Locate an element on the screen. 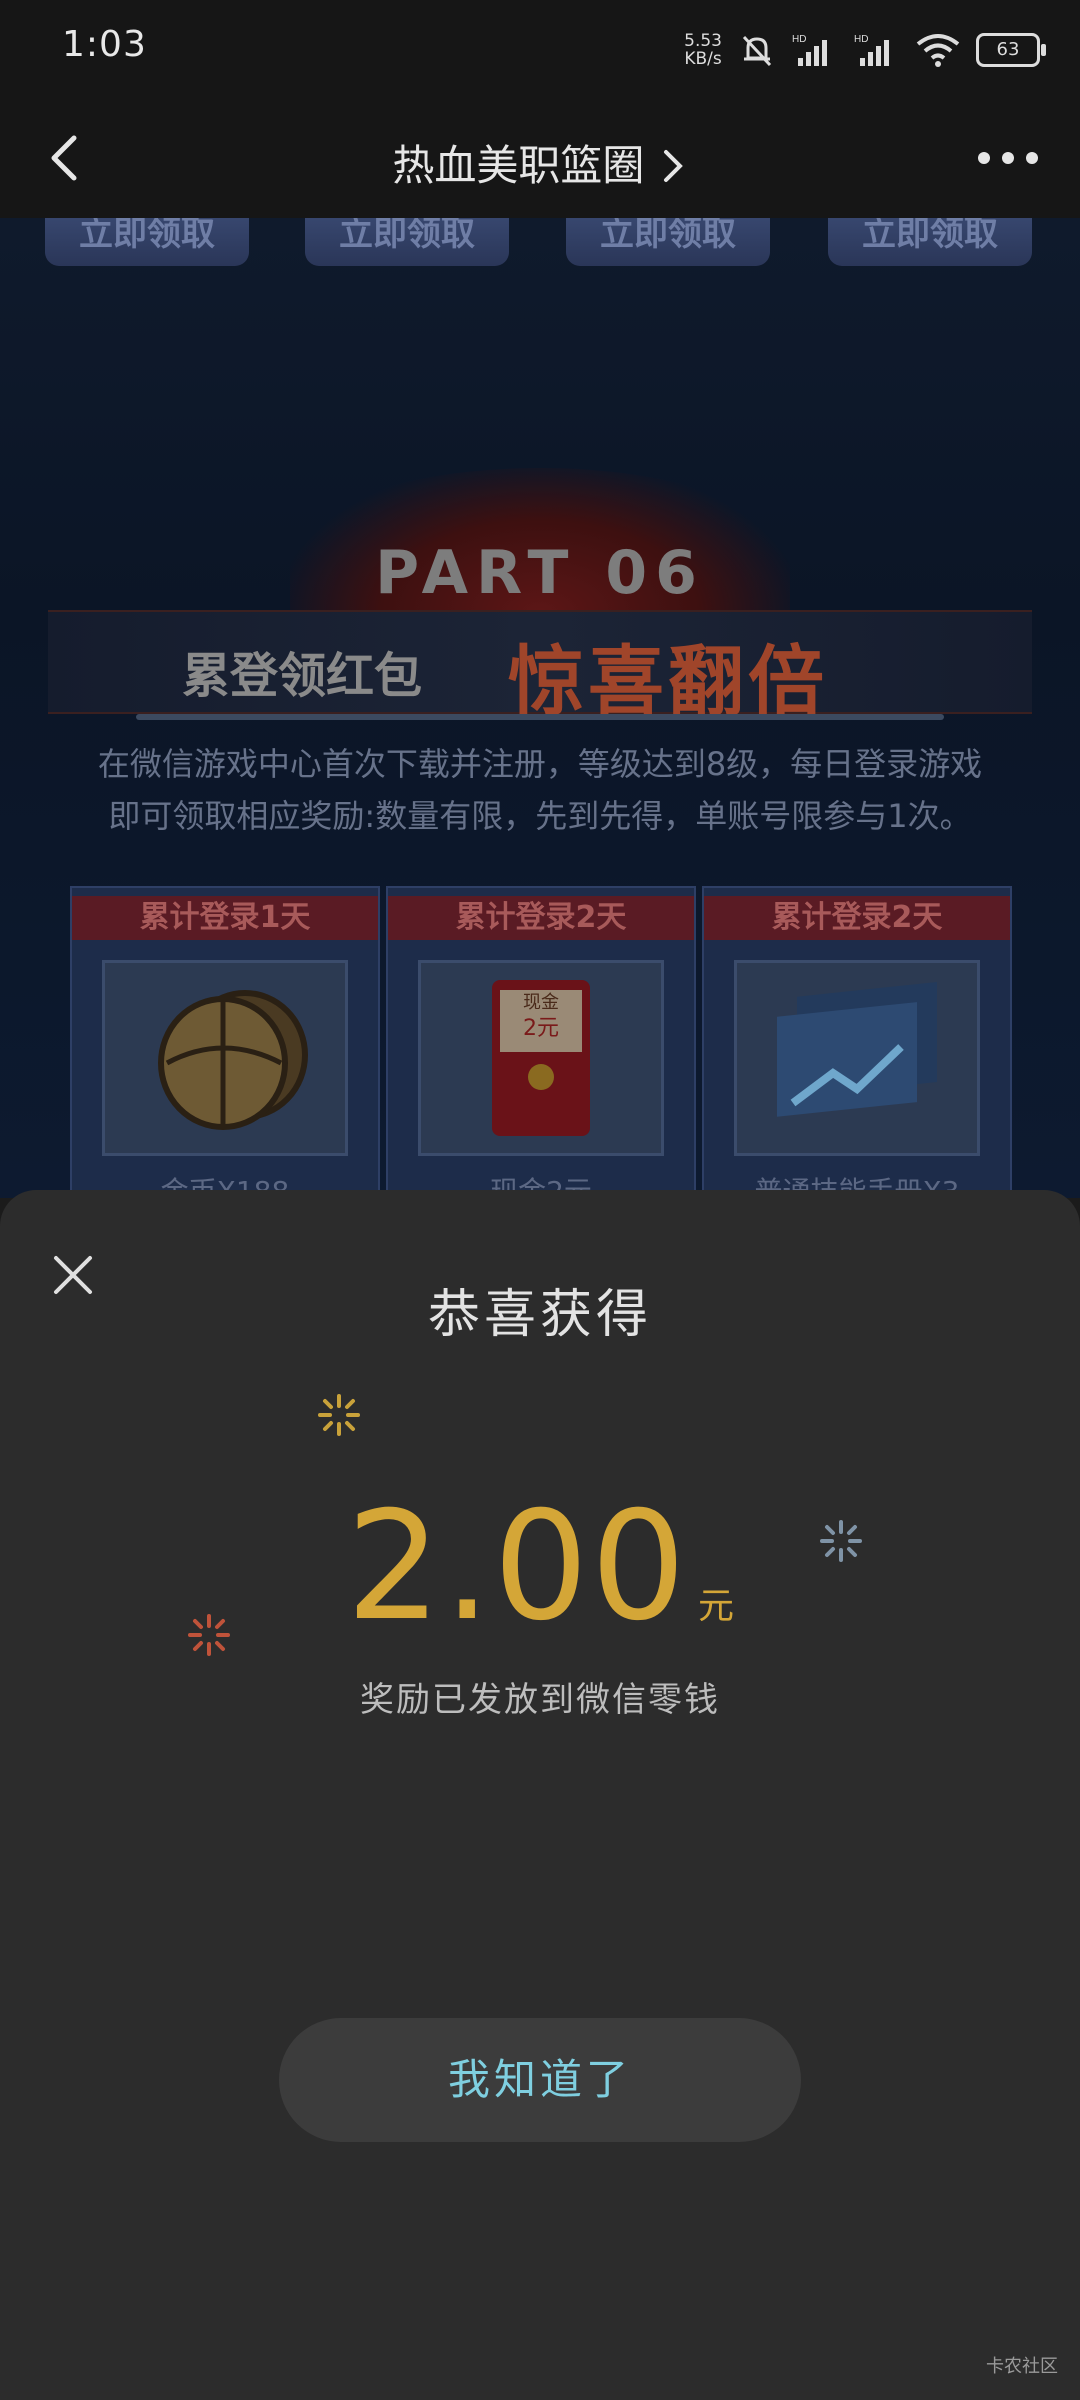 The height and width of the screenshot is (2400, 1080). reward-subtitle: 奖励已发放到微信零钱 is located at coordinates (540, 1700).